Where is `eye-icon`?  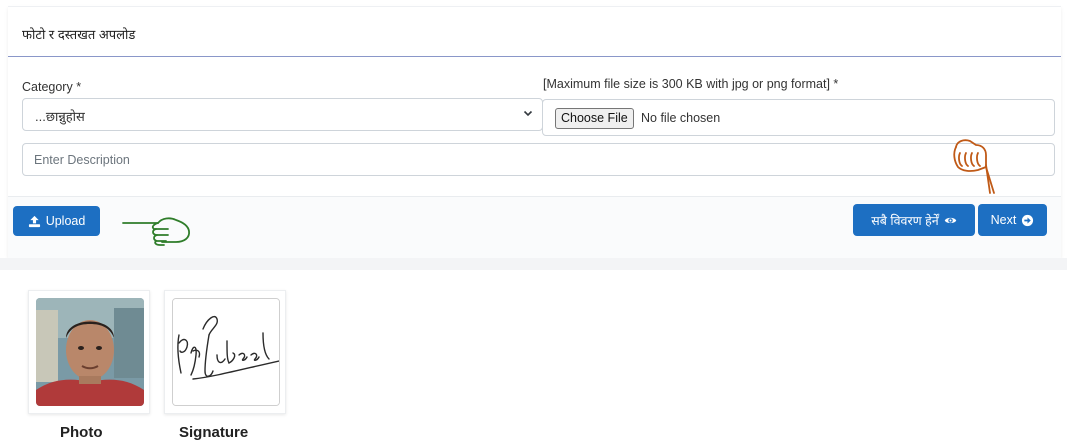
eye-icon is located at coordinates (950, 220).